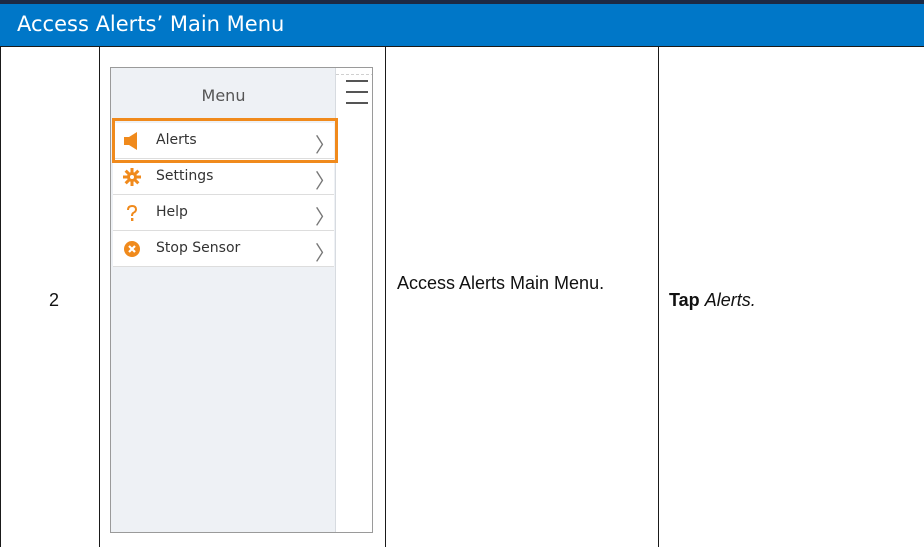 The width and height of the screenshot is (924, 547). I want to click on row-divider, so click(462, 46).